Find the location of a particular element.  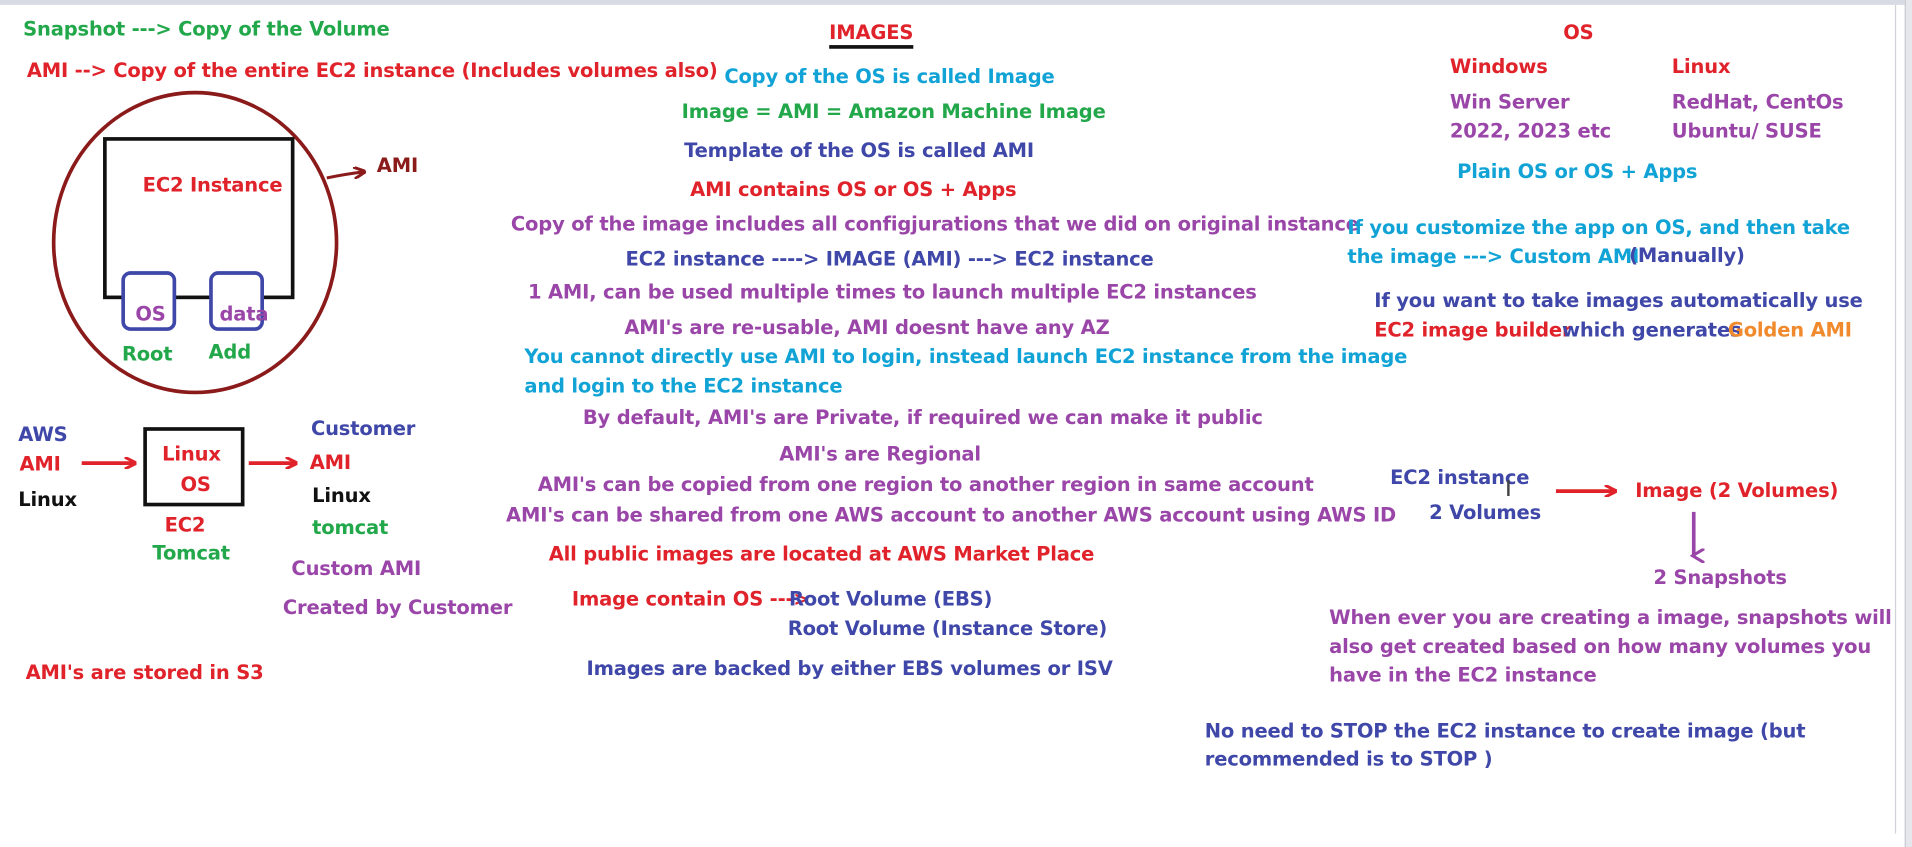

which-generates-label: which generates is located at coordinates (1652, 330).